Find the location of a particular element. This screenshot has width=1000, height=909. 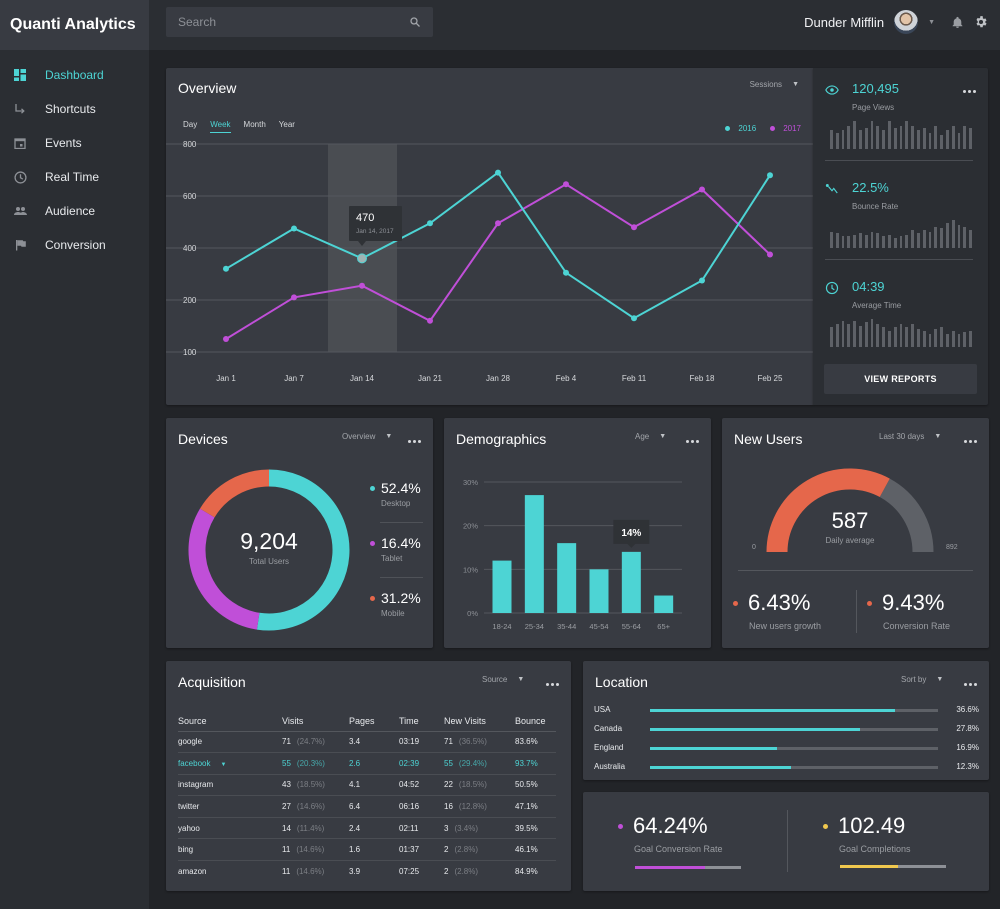

visits-pct: (14.6%) is located at coordinates (310, 850).